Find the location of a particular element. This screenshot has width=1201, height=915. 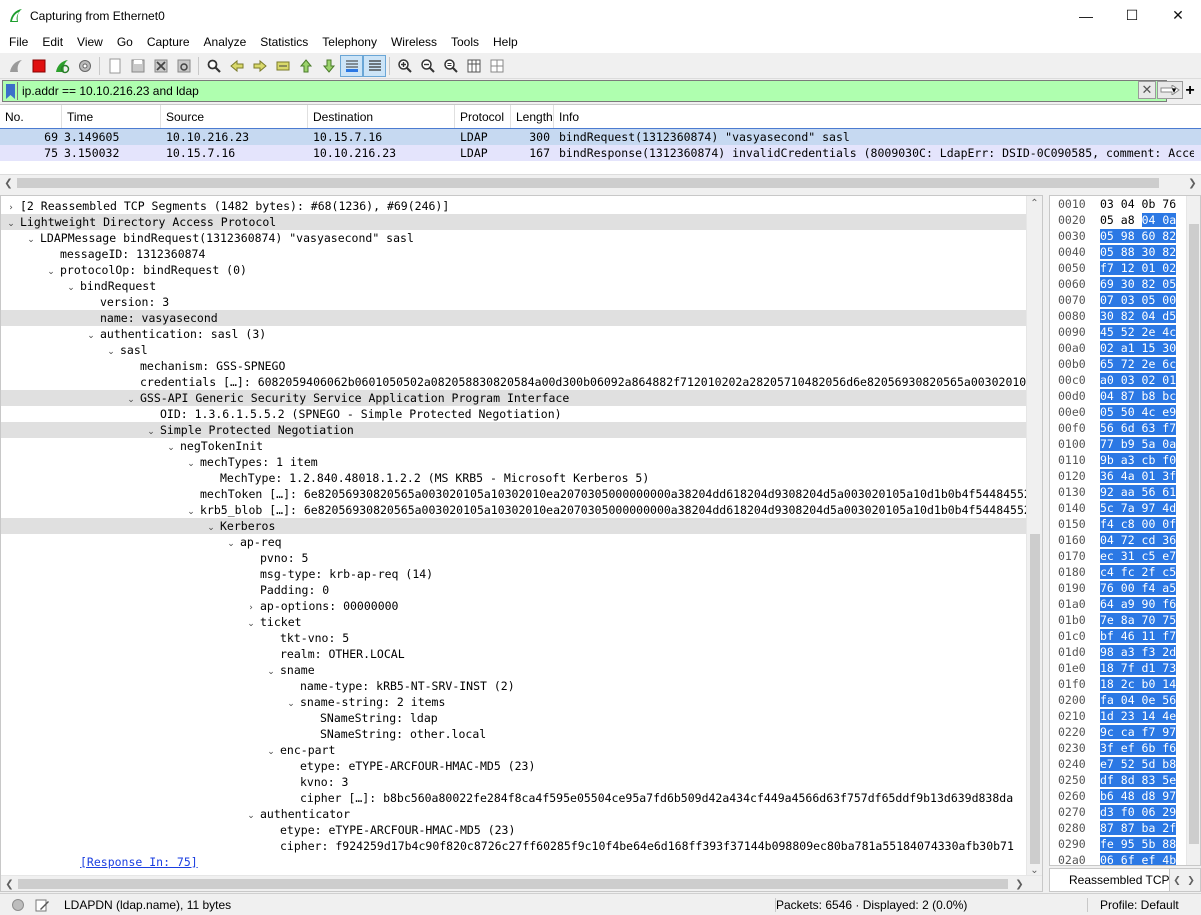

menu-edit: Edit is located at coordinates (52, 42).